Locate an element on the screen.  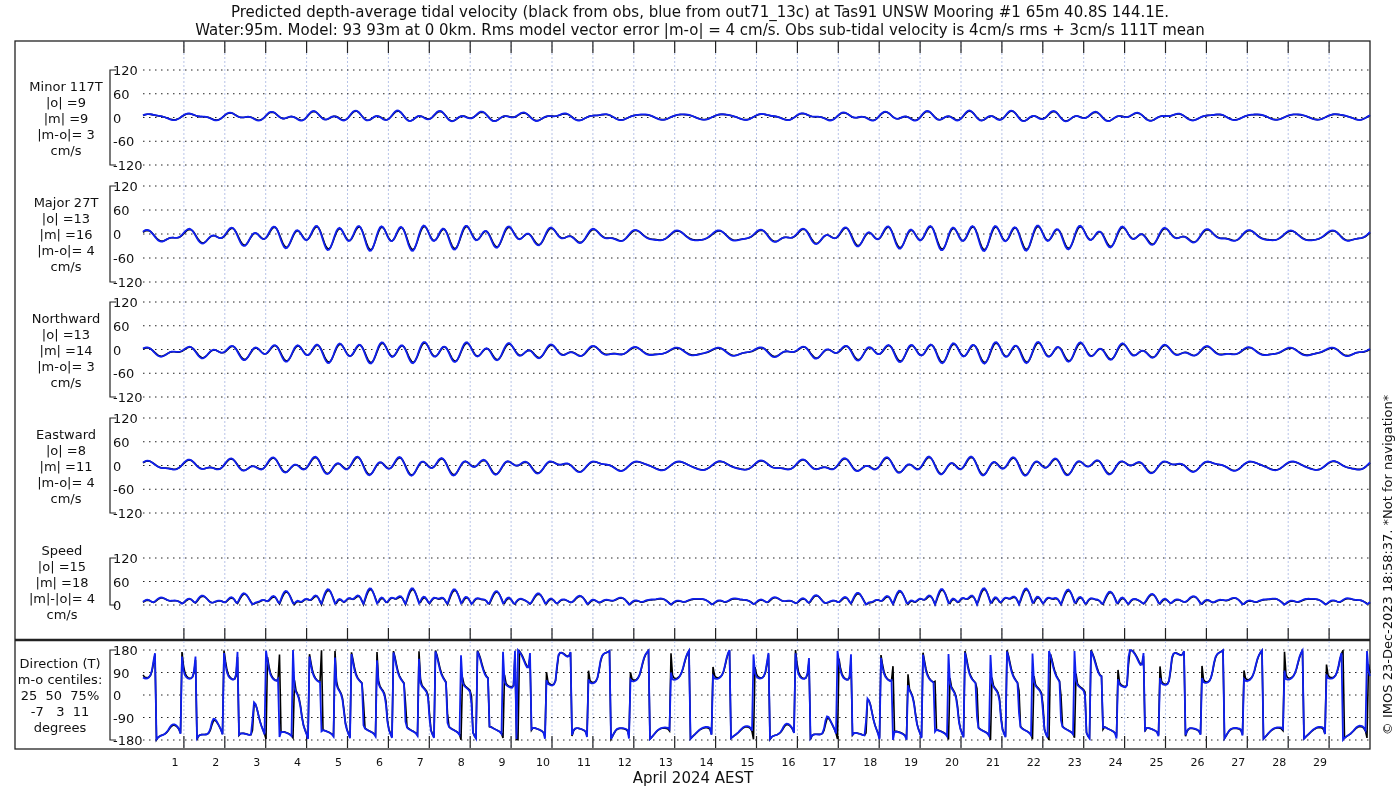
panel-label: |m| =16 is located at coordinates (66, 234).